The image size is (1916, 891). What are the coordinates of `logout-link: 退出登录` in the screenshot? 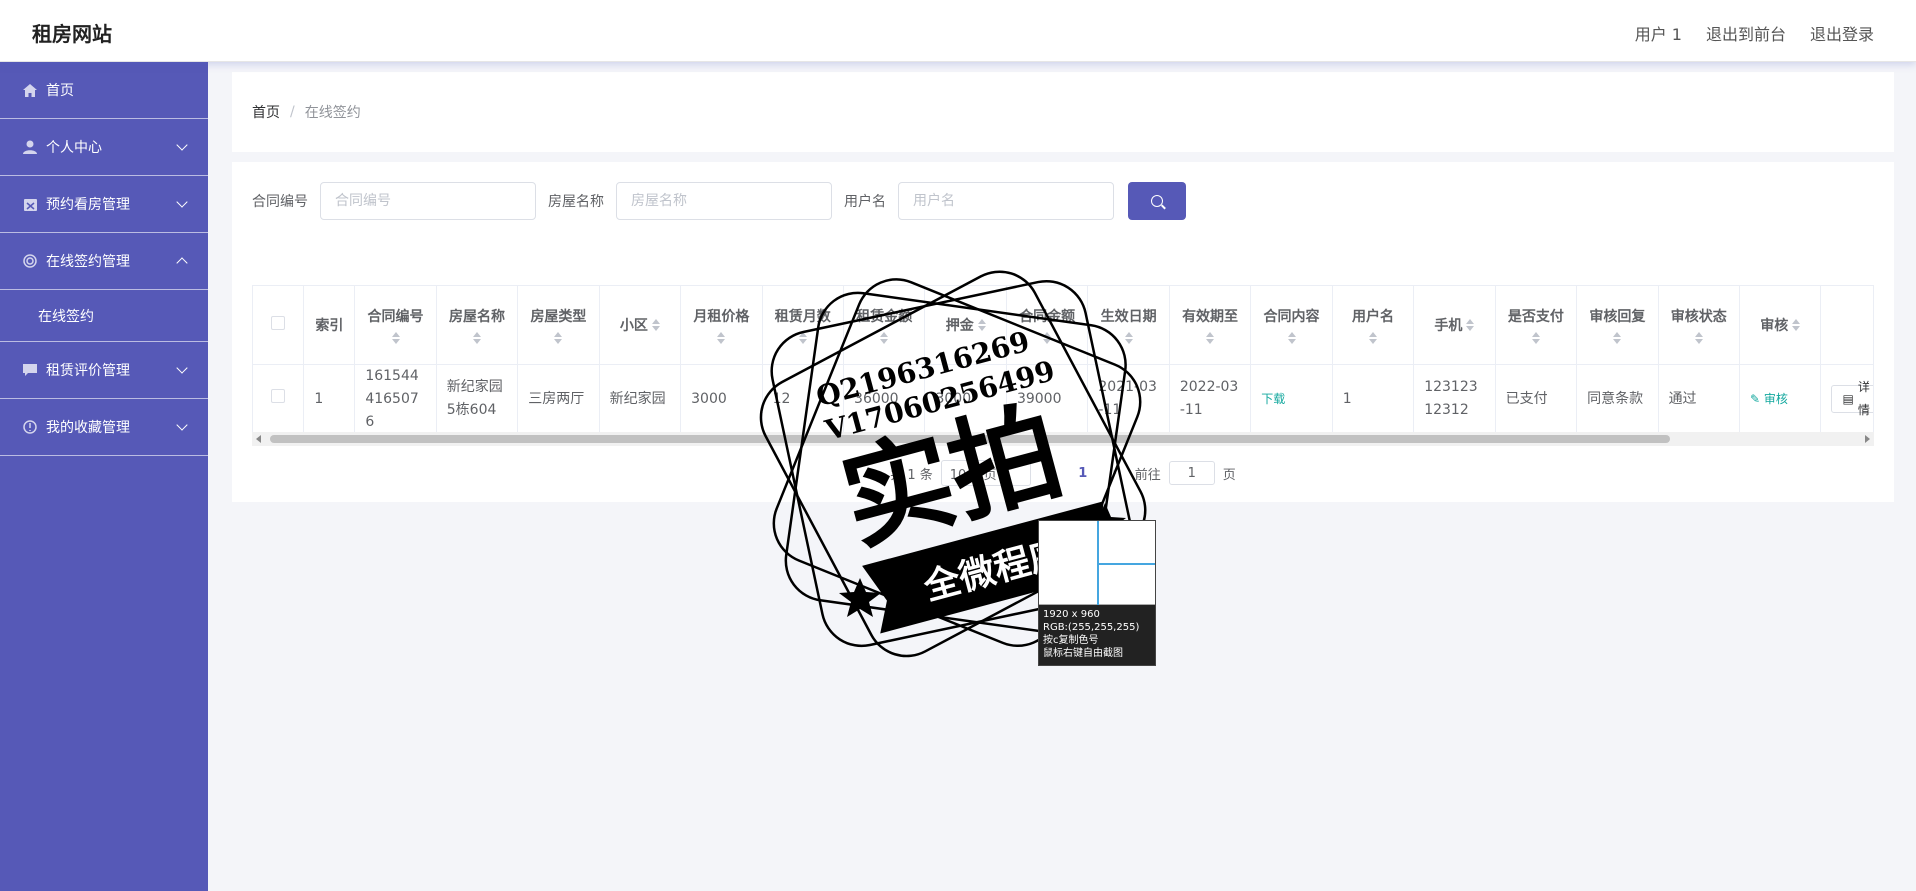 It's located at (1842, 33).